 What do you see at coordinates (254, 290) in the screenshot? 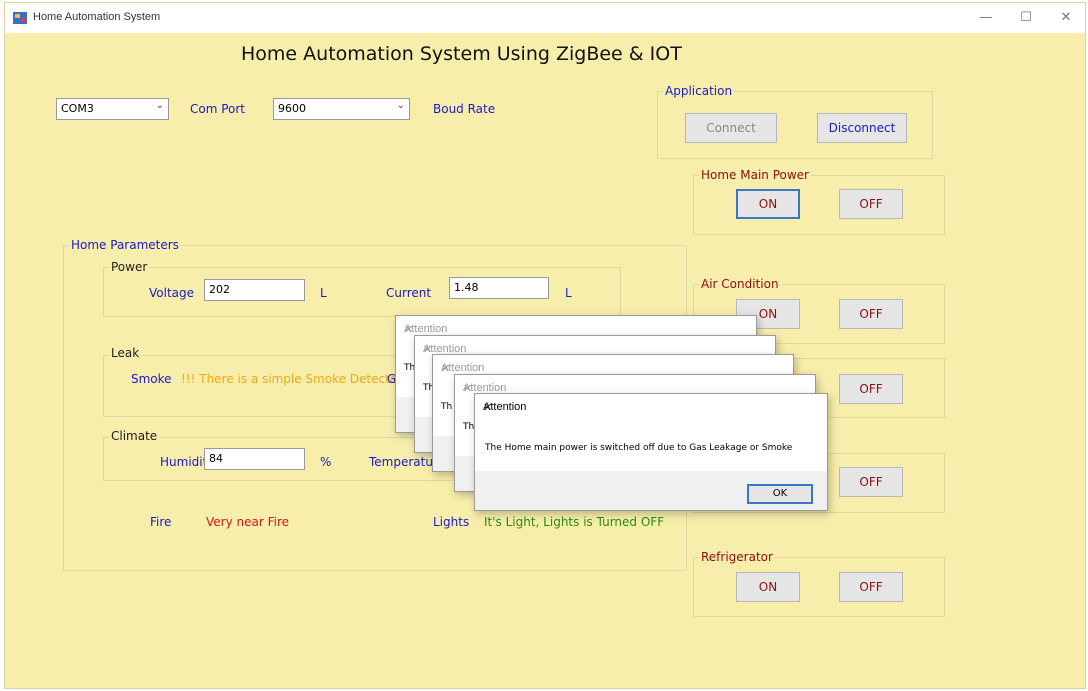
I see `voltage-field: 202` at bounding box center [254, 290].